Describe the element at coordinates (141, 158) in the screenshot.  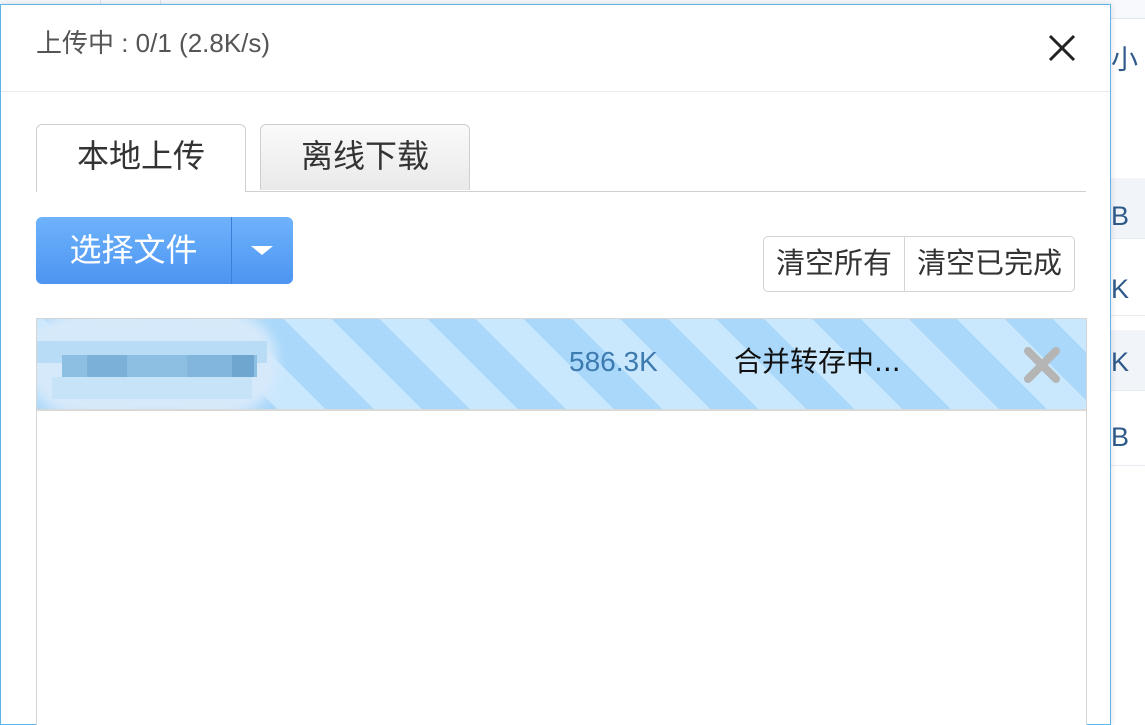
I see `tab-local-upload: 本地上传` at that location.